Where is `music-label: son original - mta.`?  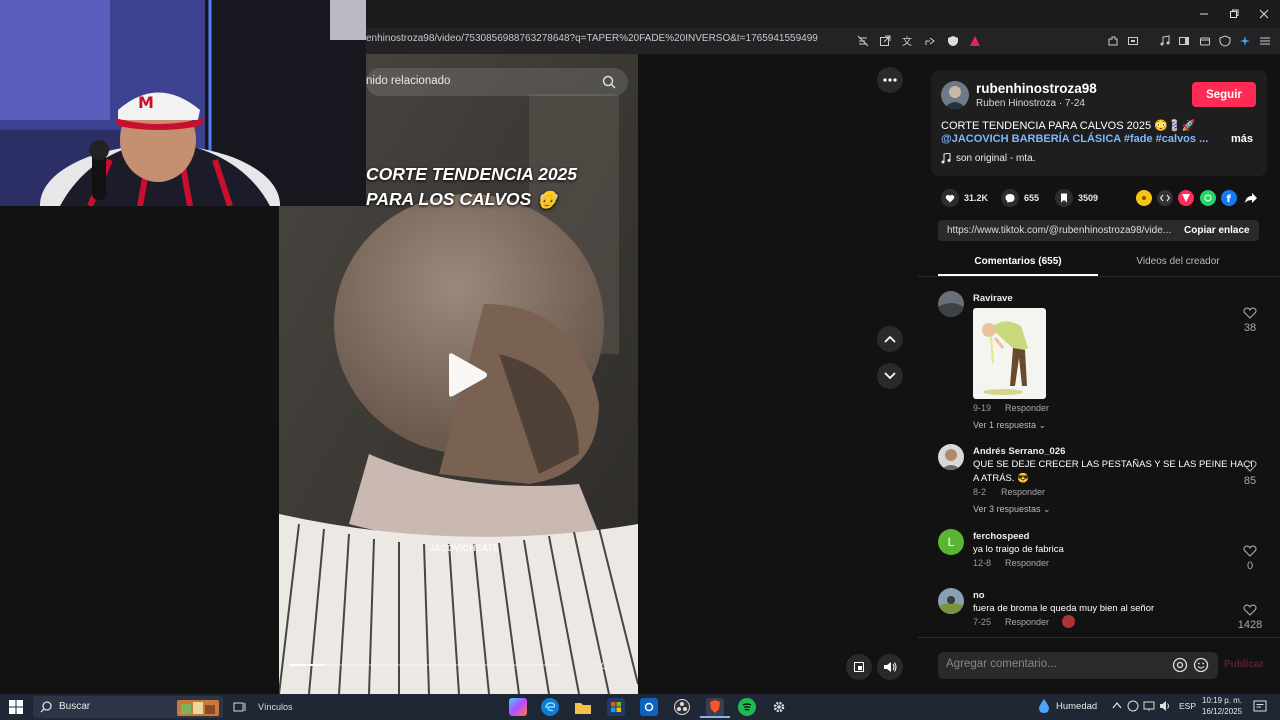 music-label: son original - mta. is located at coordinates (995, 158).